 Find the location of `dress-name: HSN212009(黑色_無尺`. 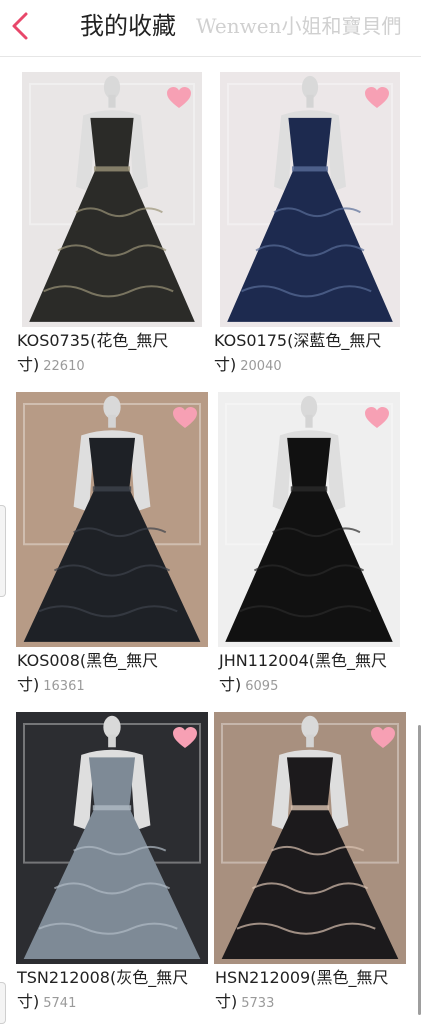

dress-name: HSN212009(黑色_無尺 is located at coordinates (302, 977).